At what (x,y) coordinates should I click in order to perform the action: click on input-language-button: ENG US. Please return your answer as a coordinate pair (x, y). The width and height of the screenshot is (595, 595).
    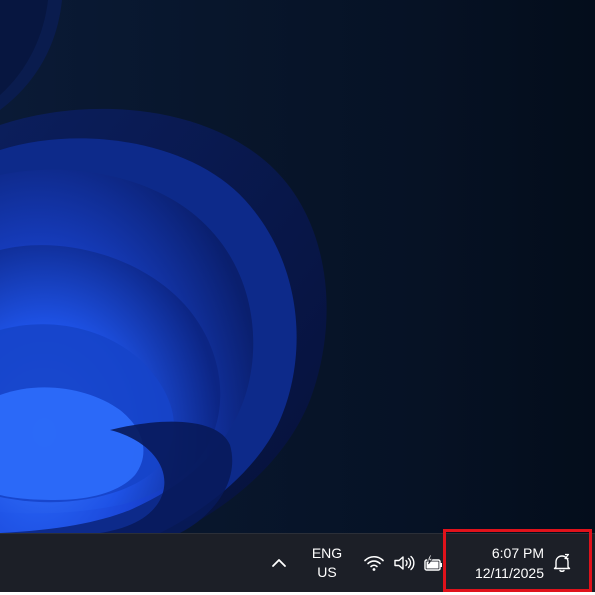
    Looking at the image, I should click on (327, 563).